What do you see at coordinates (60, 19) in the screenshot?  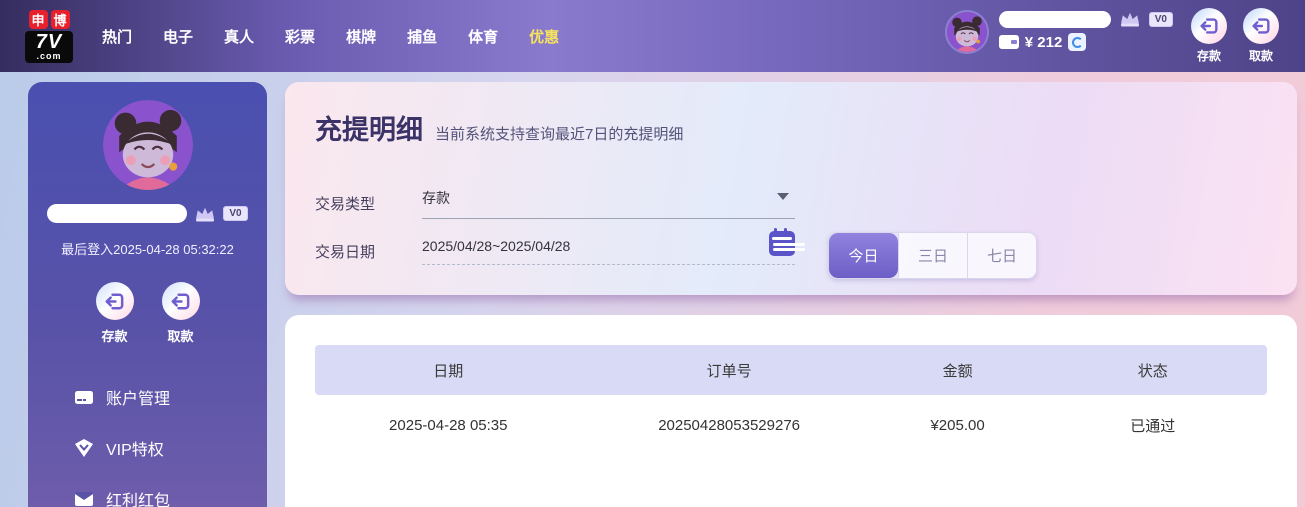 I see `logo-badge-2: 博` at bounding box center [60, 19].